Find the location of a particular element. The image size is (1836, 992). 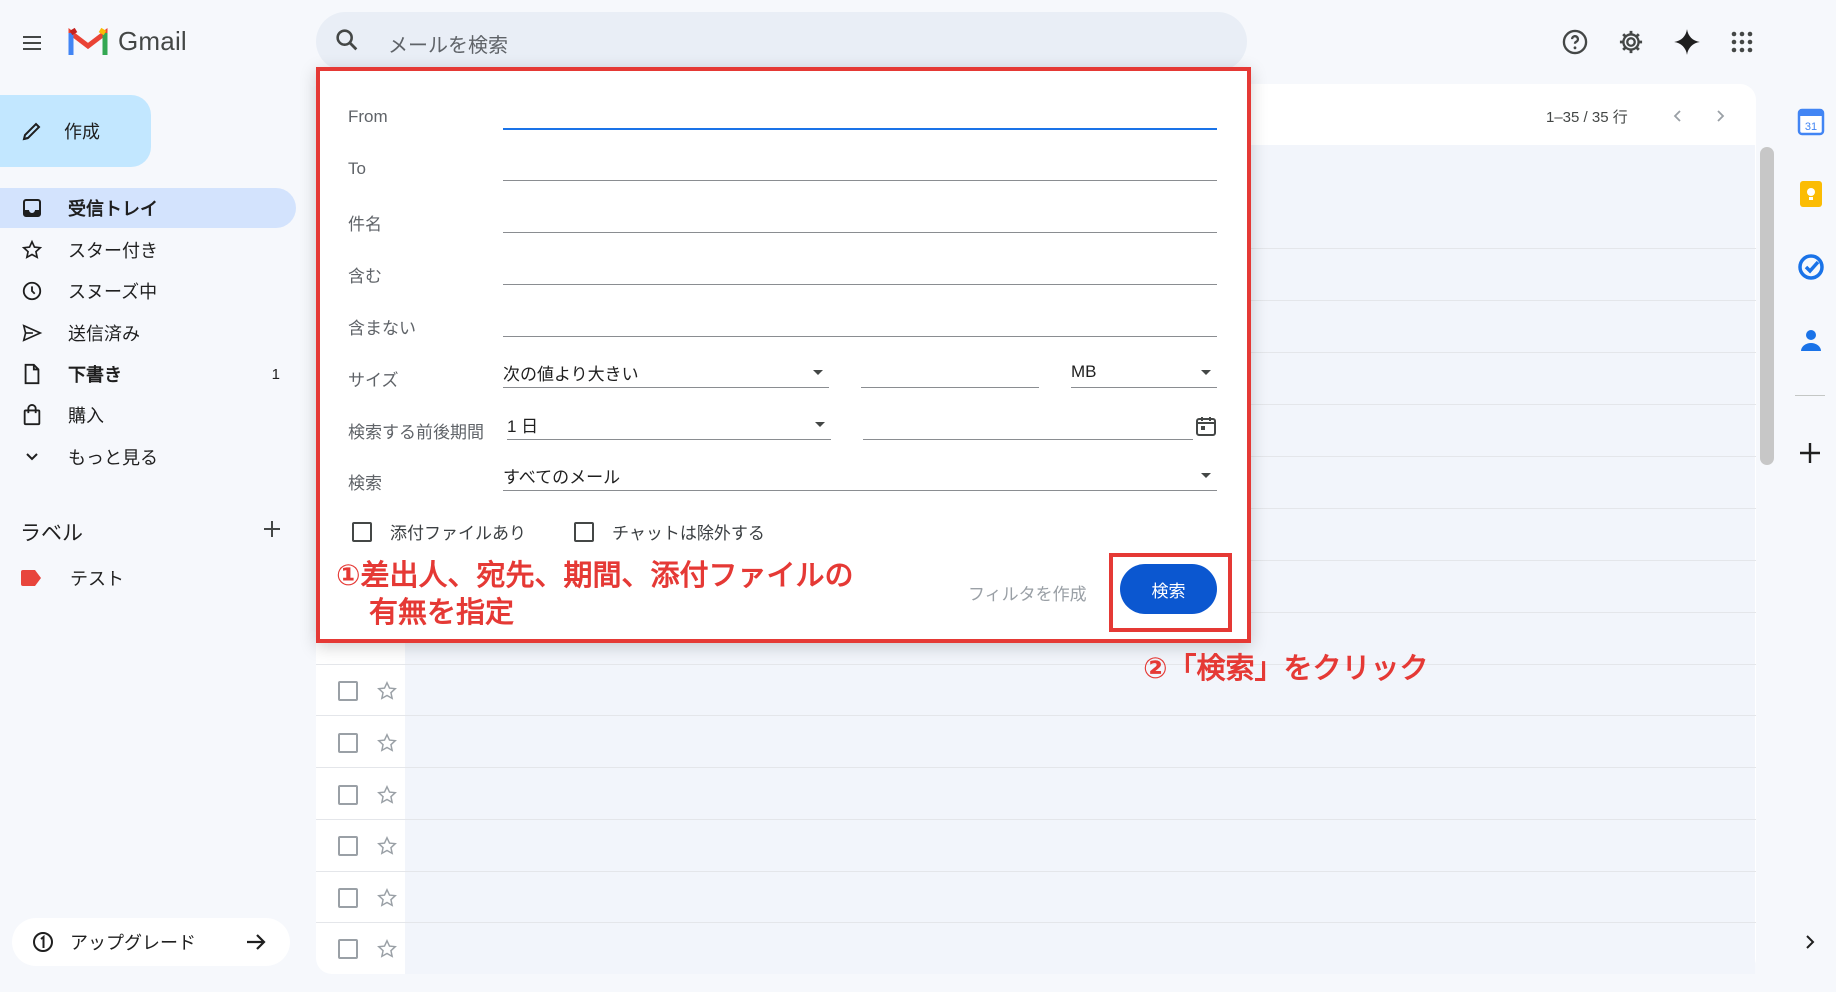

upgrade-label: アップグレード is located at coordinates (133, 943).